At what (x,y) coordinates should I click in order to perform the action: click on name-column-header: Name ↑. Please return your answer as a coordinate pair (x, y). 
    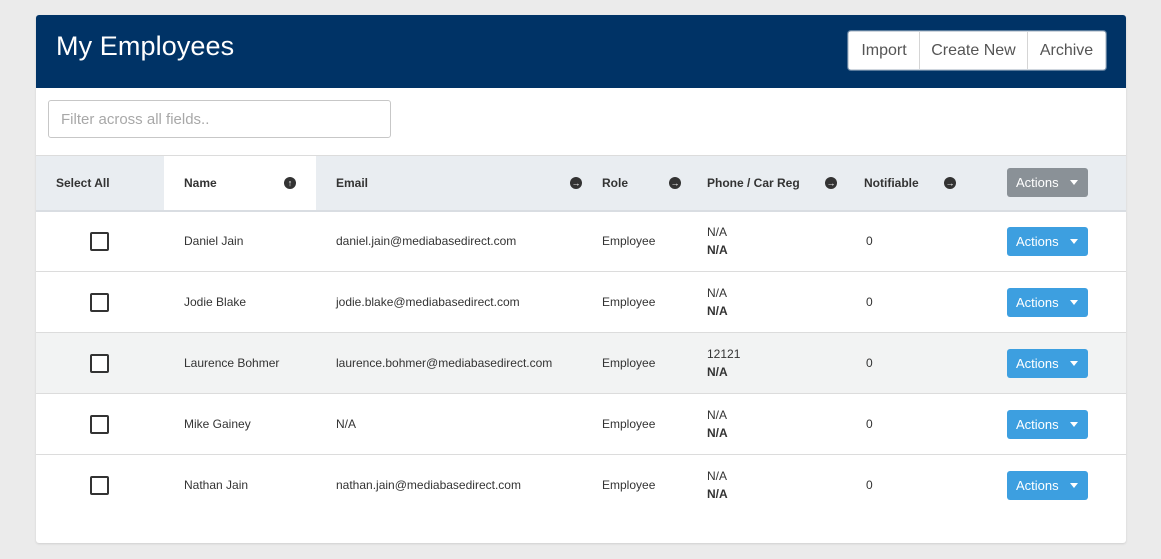
    Looking at the image, I should click on (240, 183).